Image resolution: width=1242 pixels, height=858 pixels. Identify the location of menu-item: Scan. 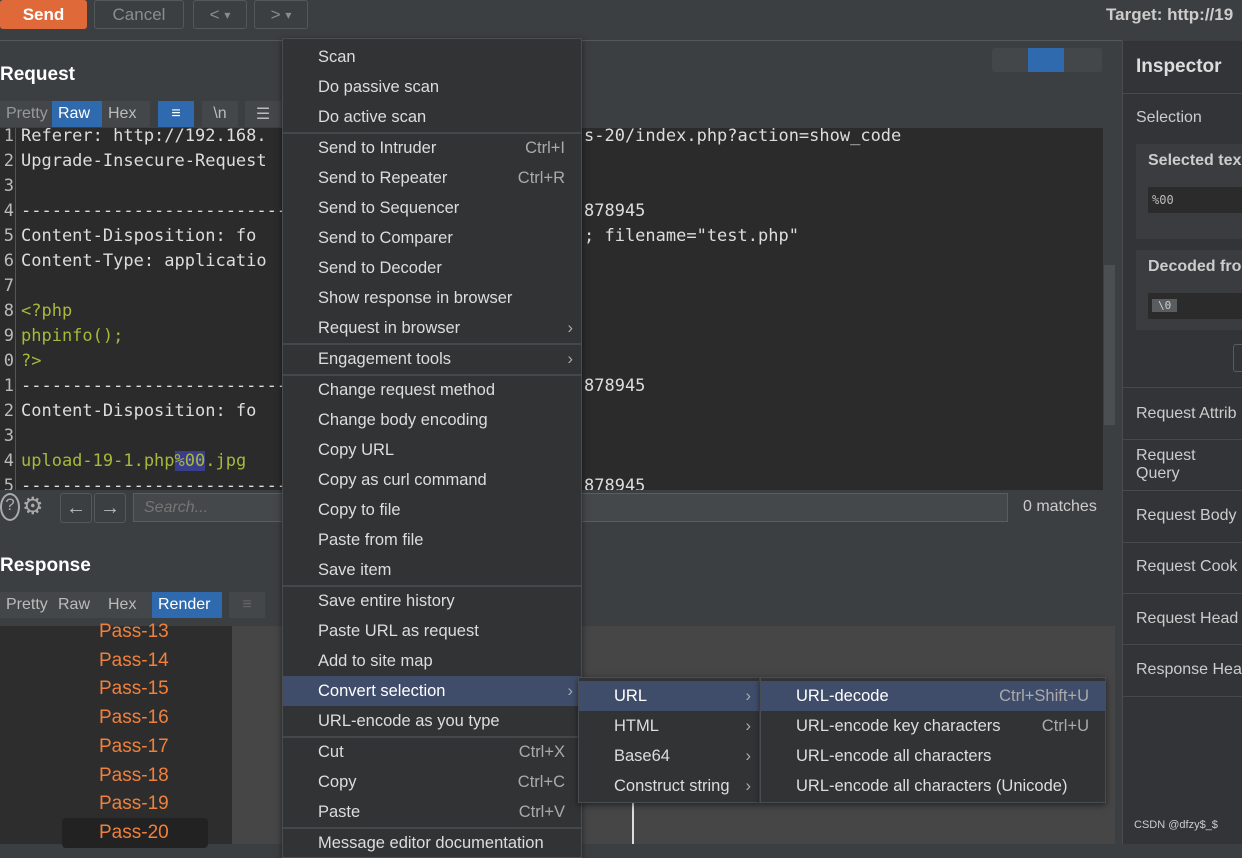
(432, 57).